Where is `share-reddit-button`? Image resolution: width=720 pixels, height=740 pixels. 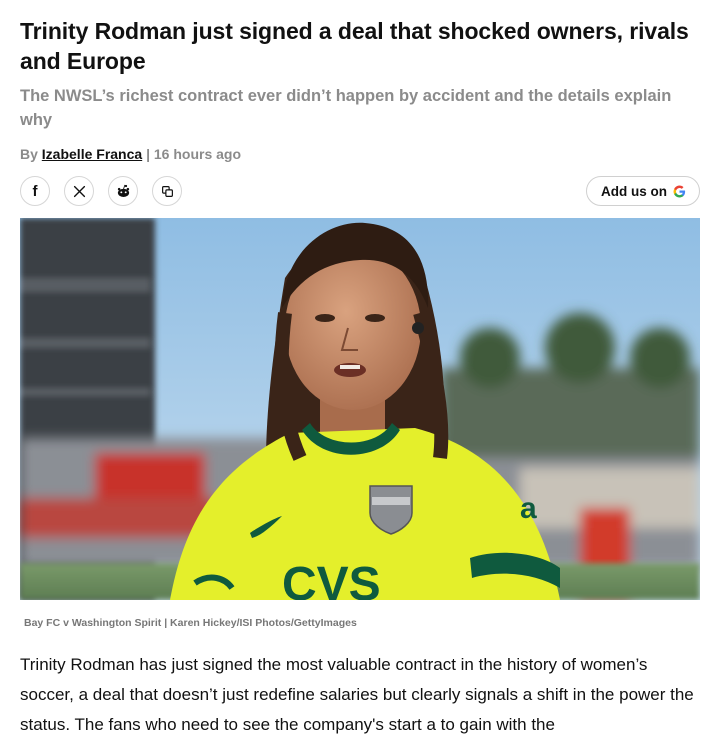
share-reddit-button is located at coordinates (123, 191).